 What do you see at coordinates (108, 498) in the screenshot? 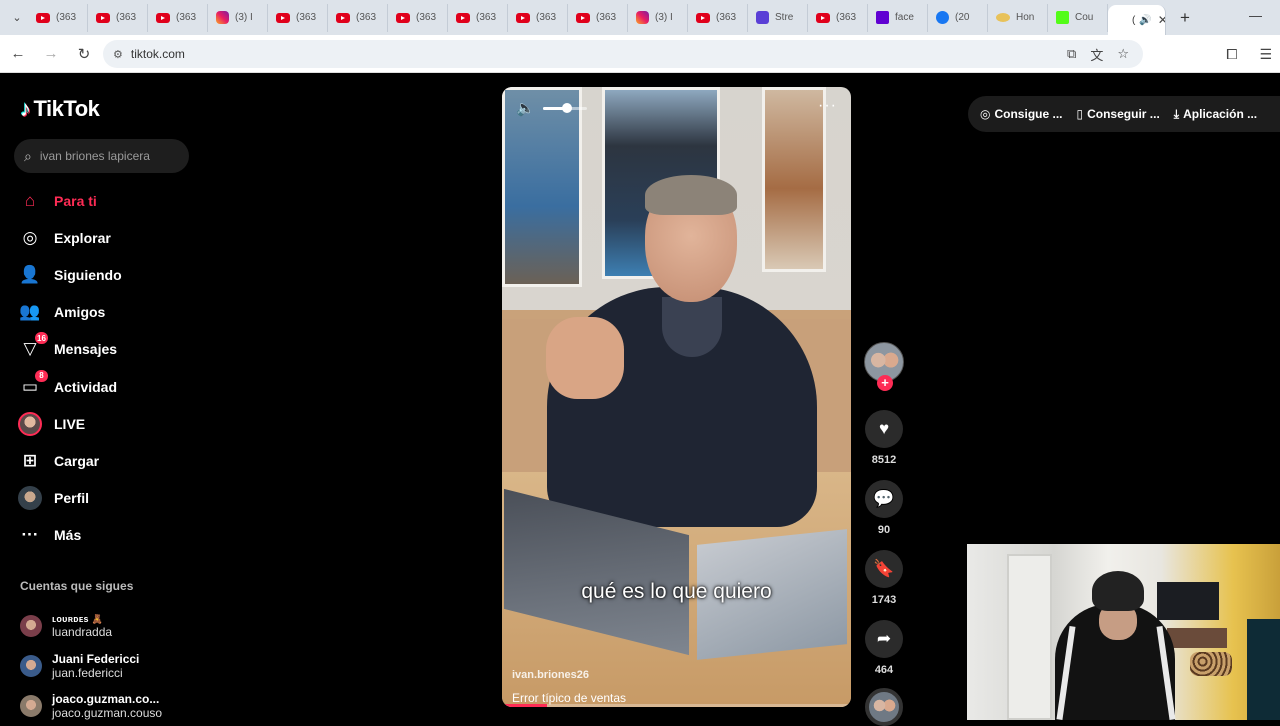
I see `sidebar-item-perfil: Perfil` at bounding box center [108, 498].